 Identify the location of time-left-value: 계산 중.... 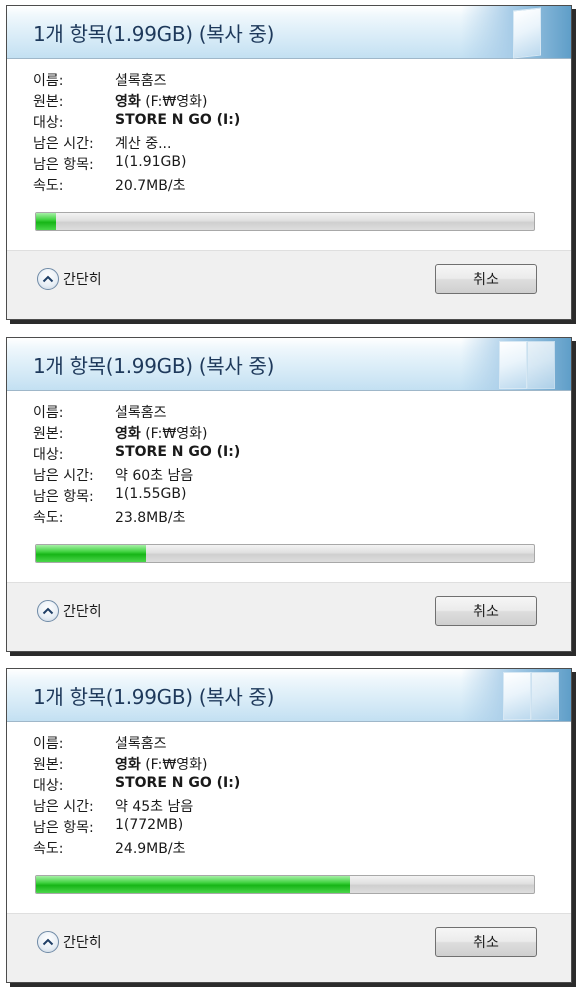
(143, 144).